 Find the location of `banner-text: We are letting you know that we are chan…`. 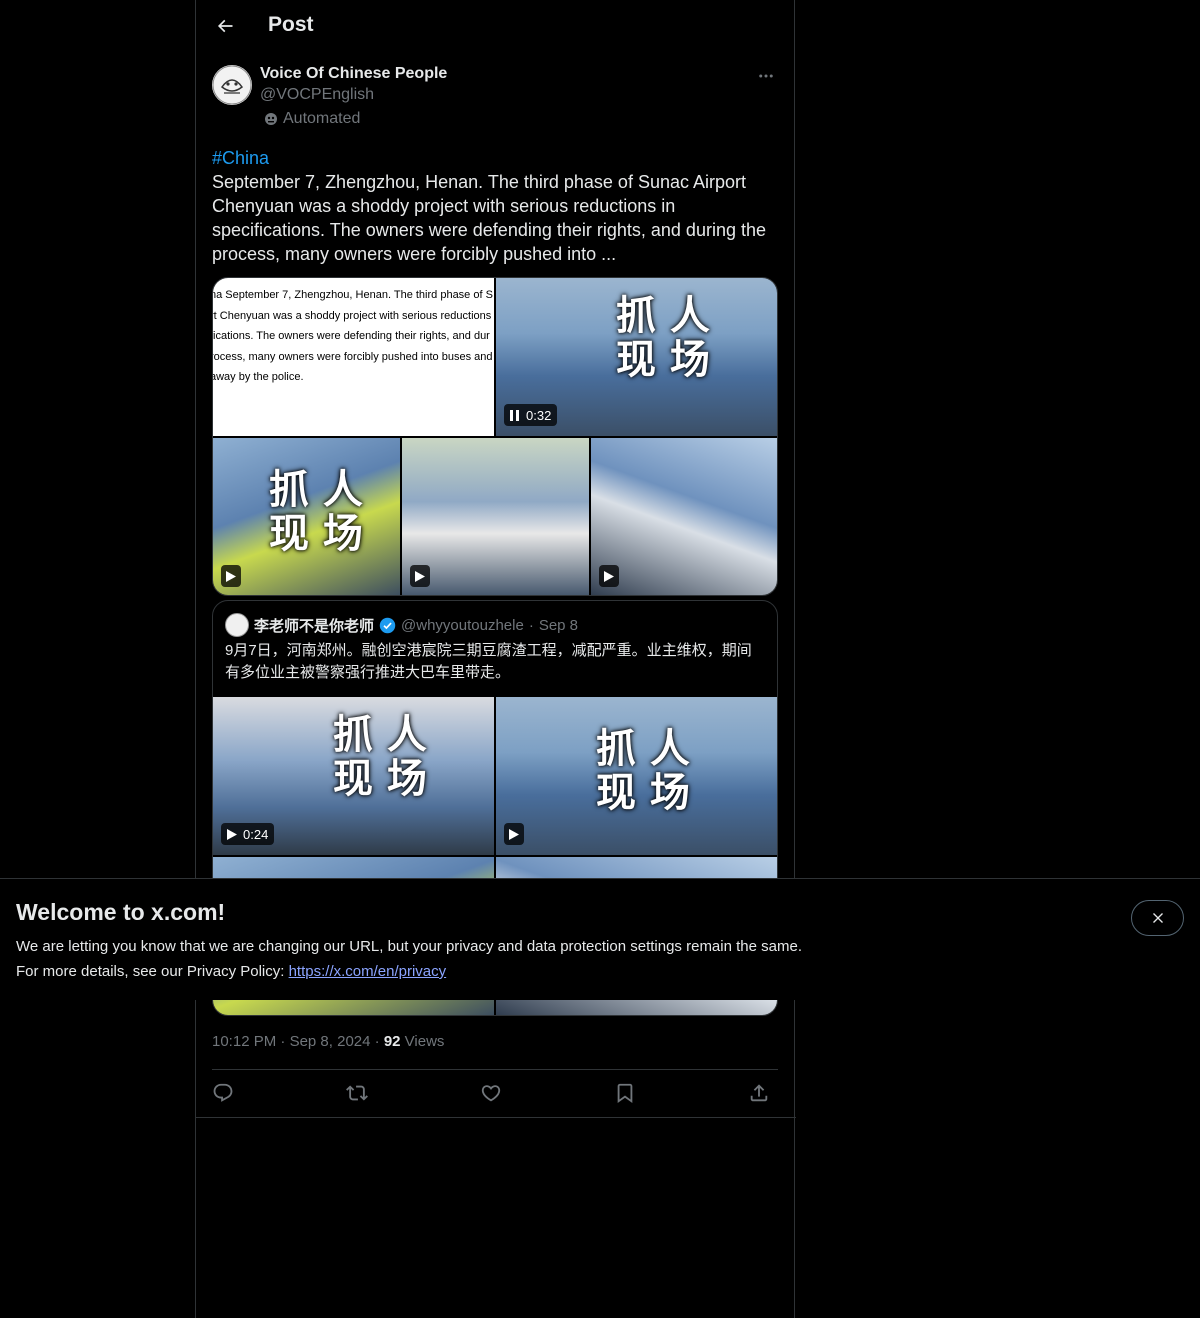

banner-text: We are letting you know that we are chan… is located at coordinates (409, 946).